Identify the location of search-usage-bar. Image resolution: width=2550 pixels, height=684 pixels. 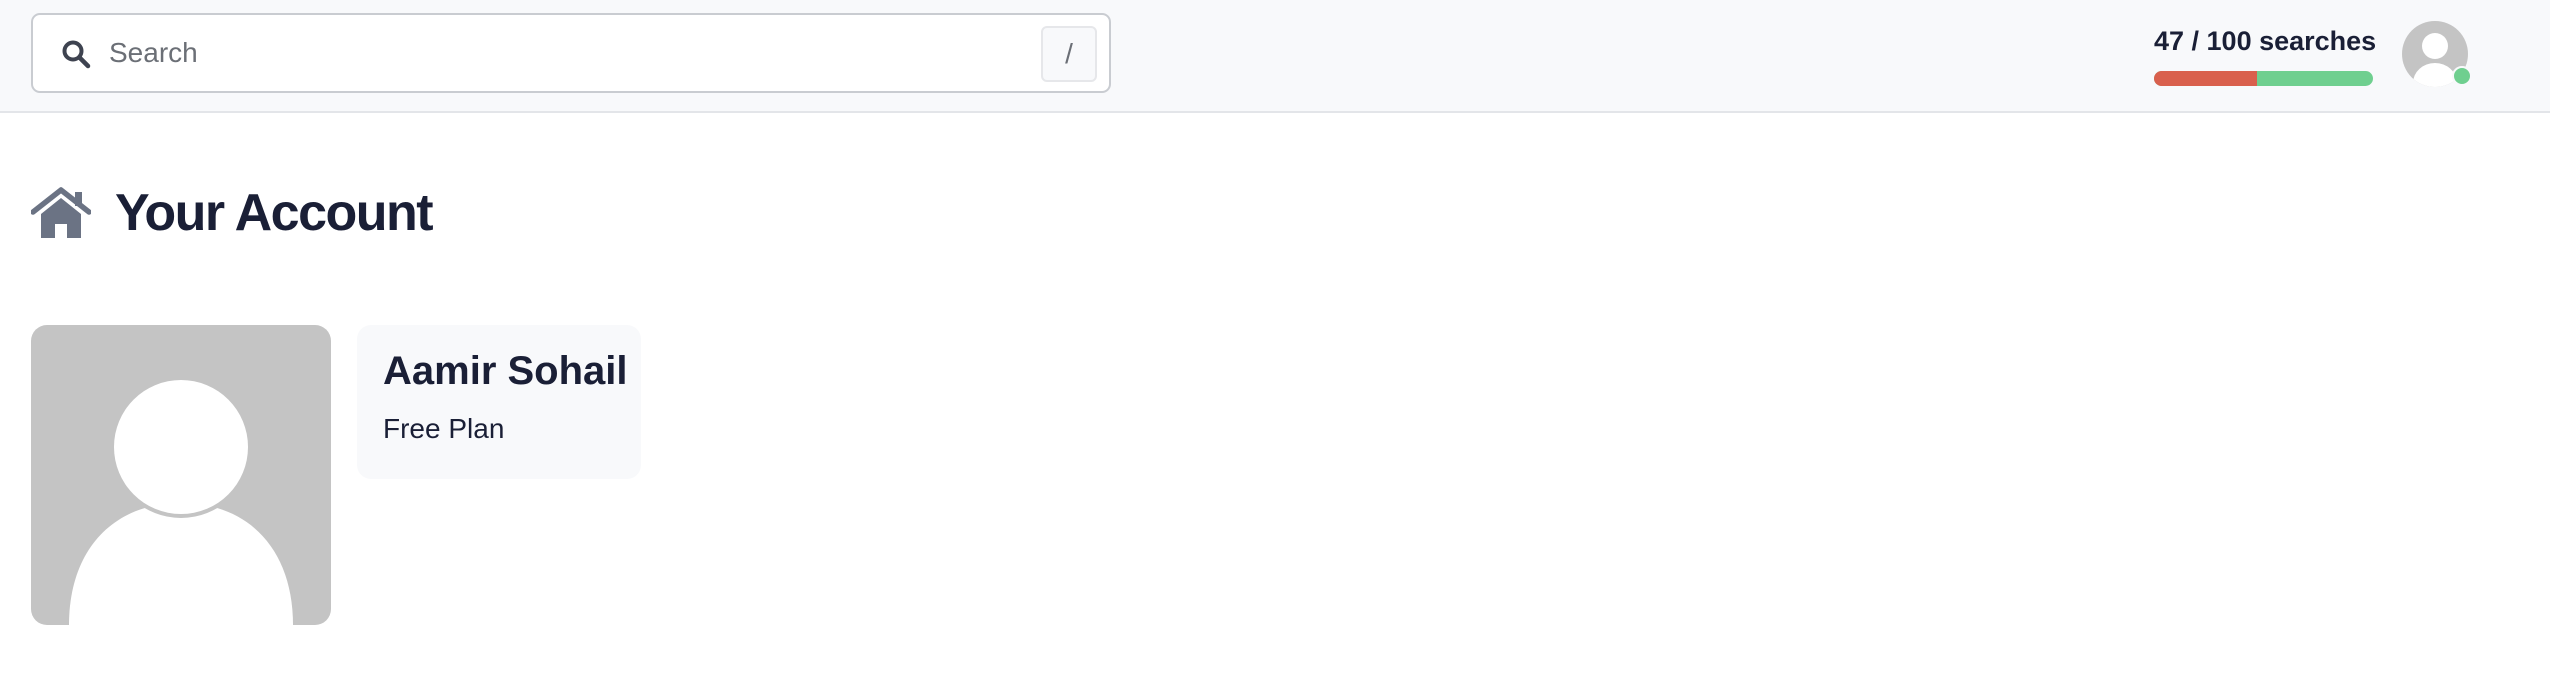
(2263, 78).